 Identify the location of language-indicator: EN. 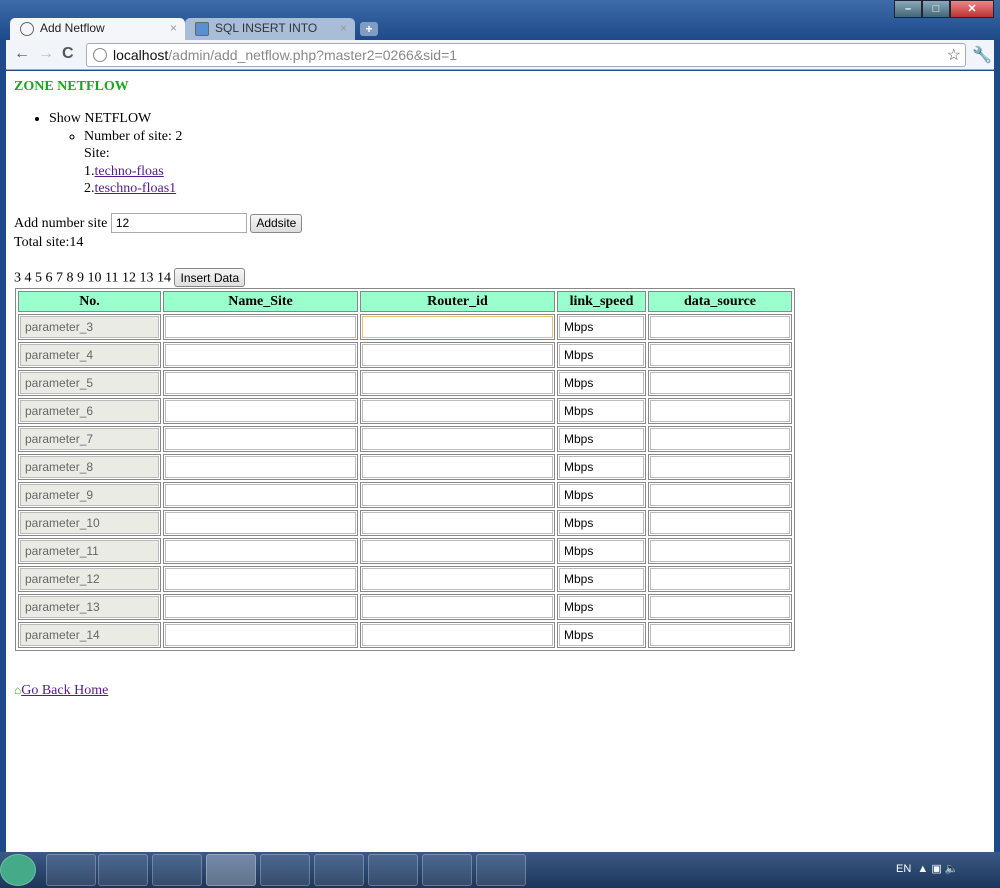
(903, 869).